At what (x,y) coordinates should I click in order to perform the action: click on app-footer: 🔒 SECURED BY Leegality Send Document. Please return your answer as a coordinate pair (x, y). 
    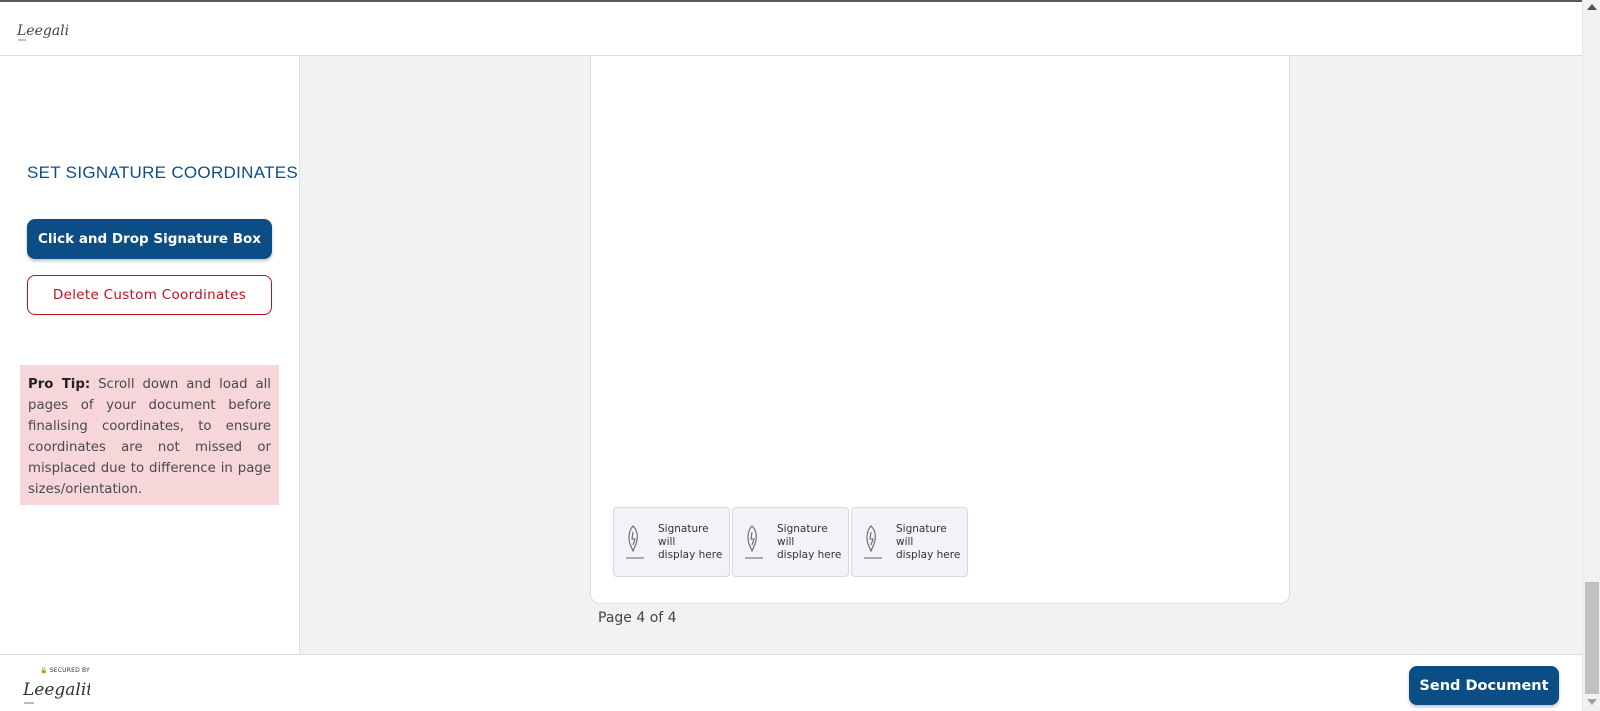
    Looking at the image, I should click on (791, 682).